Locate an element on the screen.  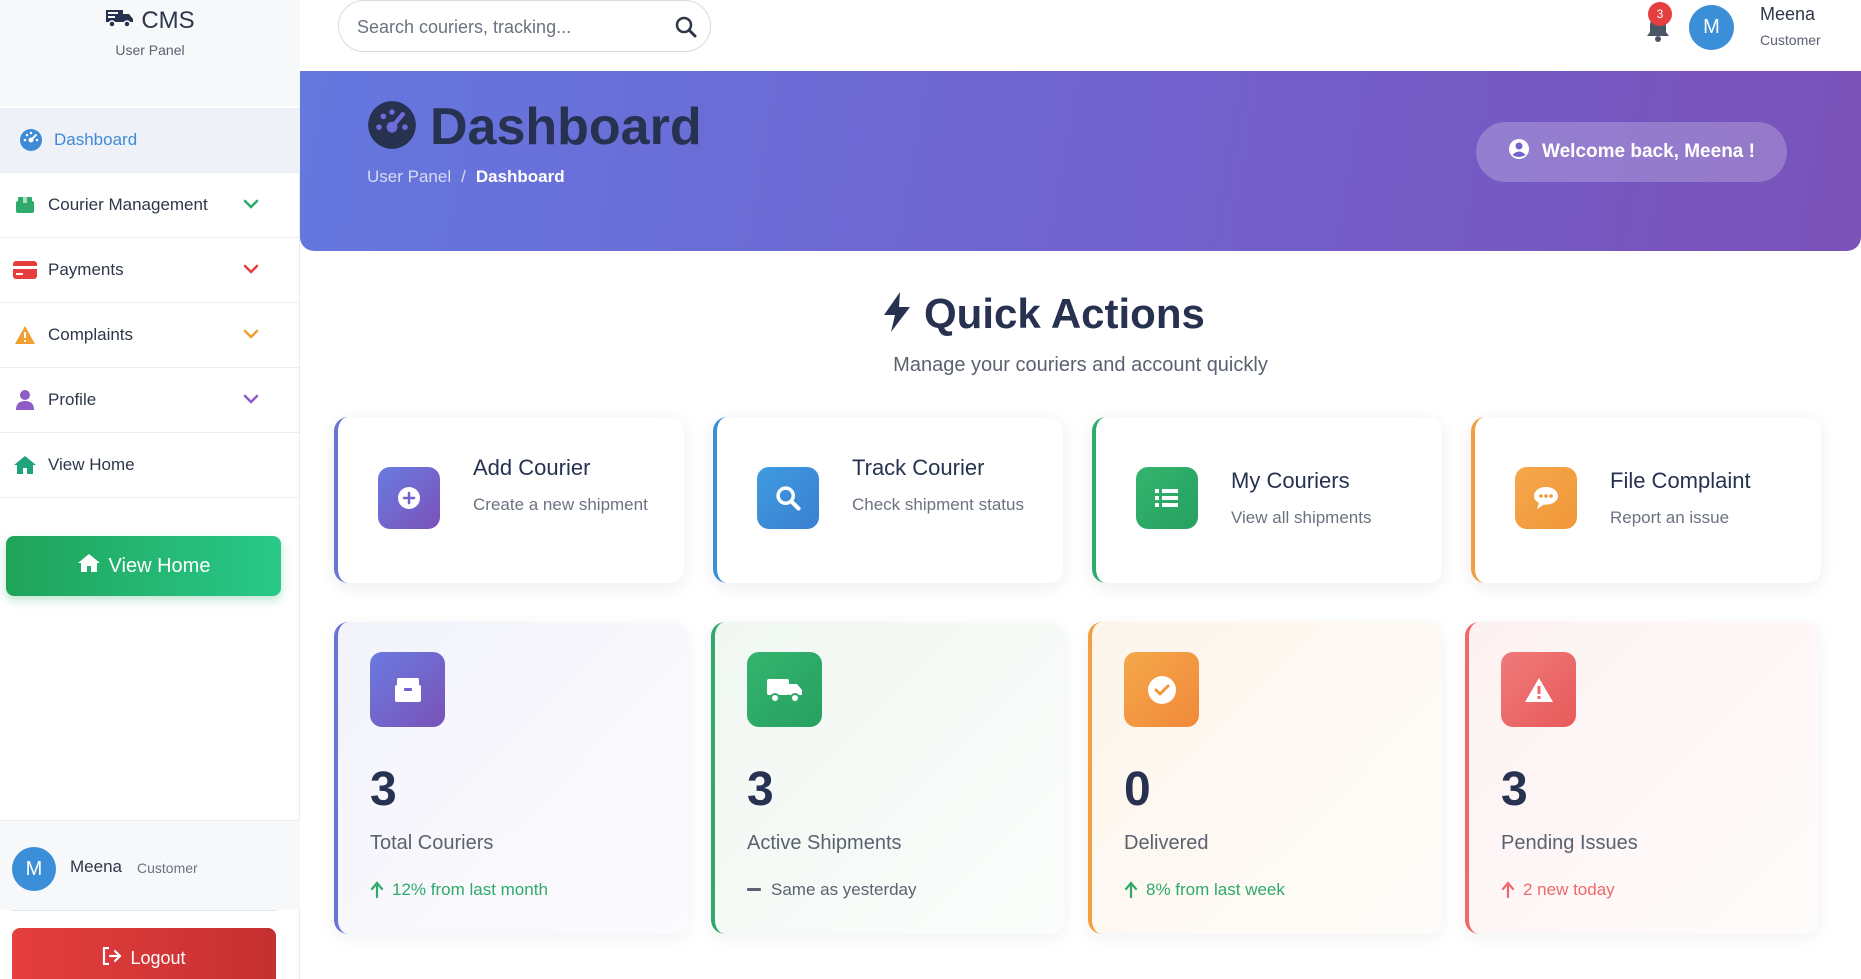
sidebar-item-courier-management: Courier Management is located at coordinates (150, 205).